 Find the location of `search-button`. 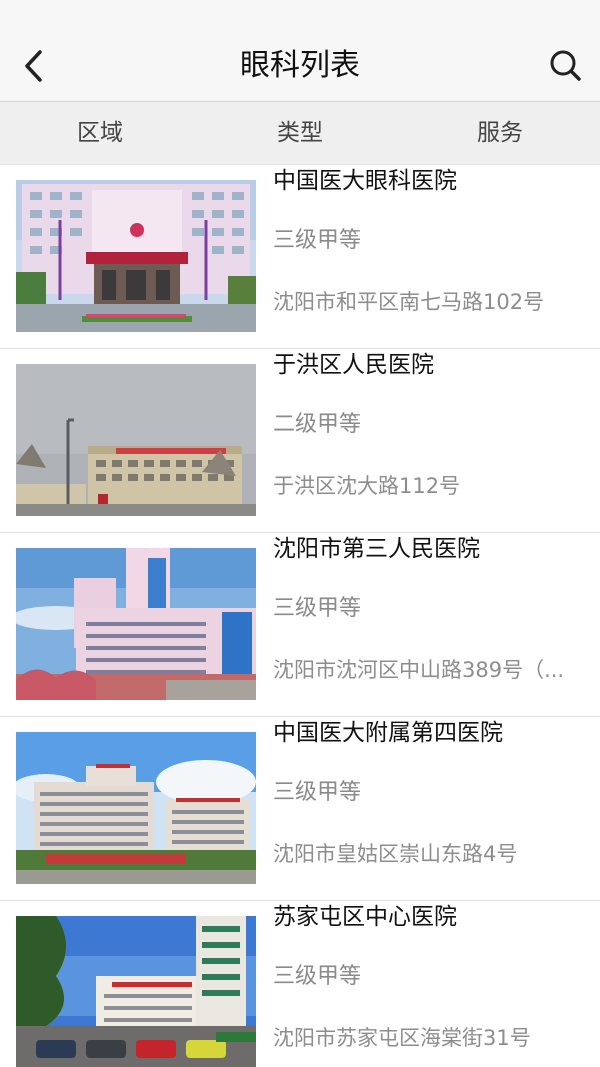

search-button is located at coordinates (566, 66).